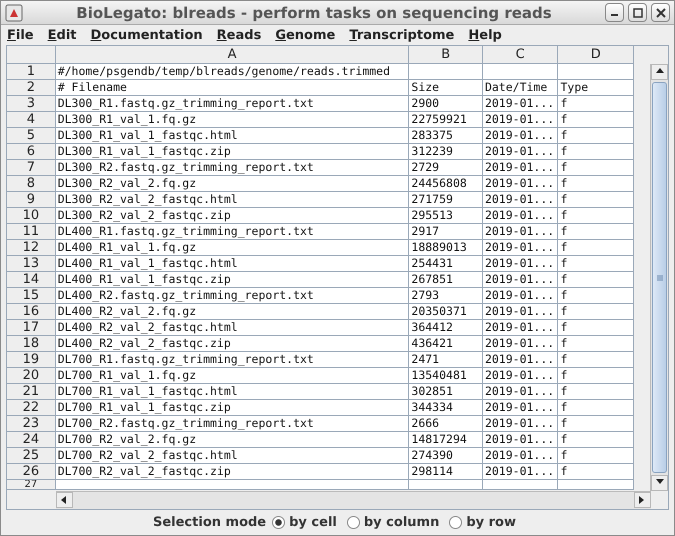 This screenshot has height=536, width=675. What do you see at coordinates (233, 408) in the screenshot?
I see `table-cell: DL700_R1_val_1_fastqc.zip` at bounding box center [233, 408].